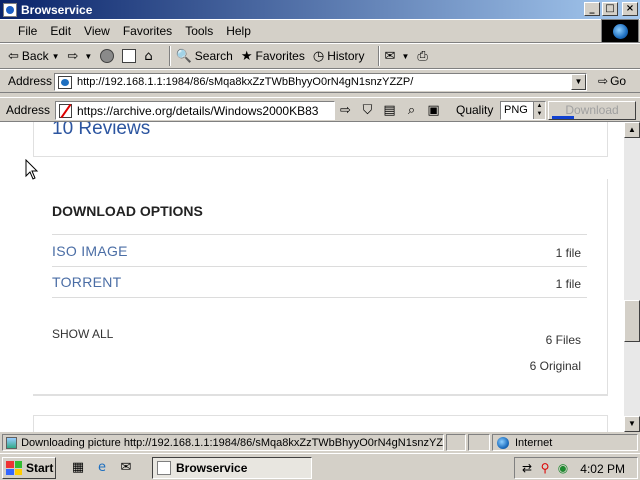 The image size is (640, 480). Describe the element at coordinates (592, 9) in the screenshot. I see `minimize-button: _` at that location.